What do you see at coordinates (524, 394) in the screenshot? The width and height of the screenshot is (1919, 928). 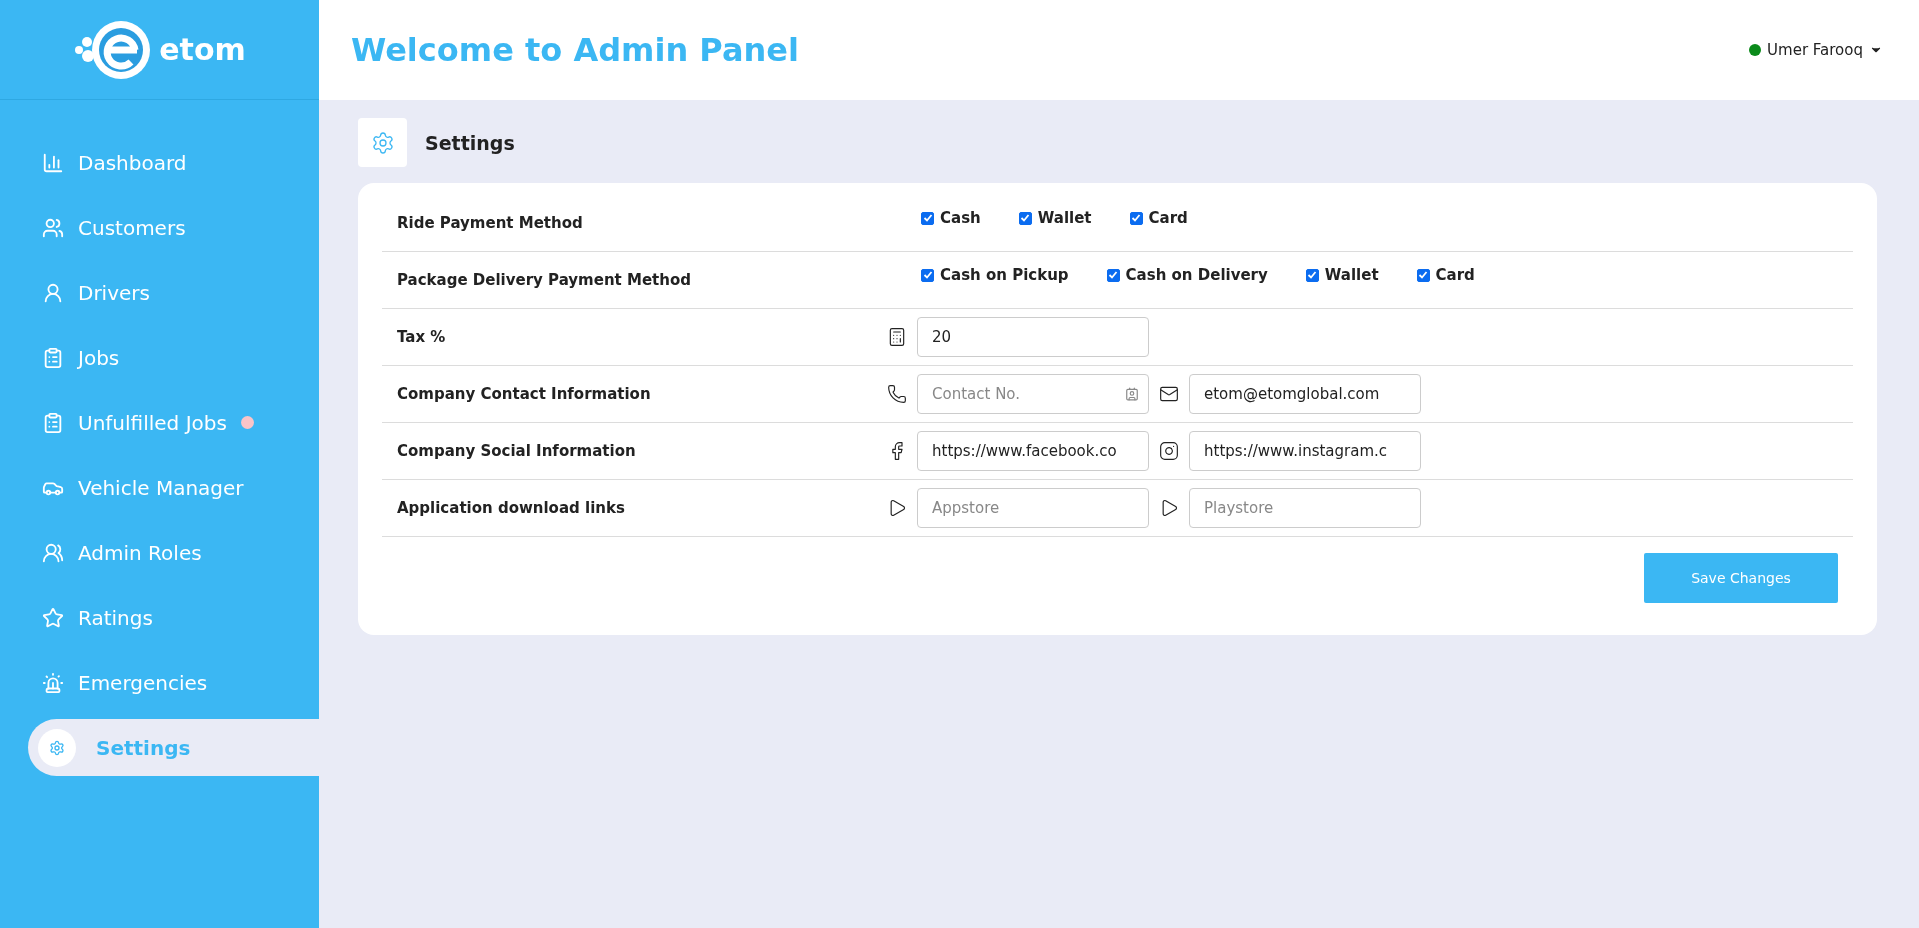 I see `setting-label: Company Contact Information` at bounding box center [524, 394].